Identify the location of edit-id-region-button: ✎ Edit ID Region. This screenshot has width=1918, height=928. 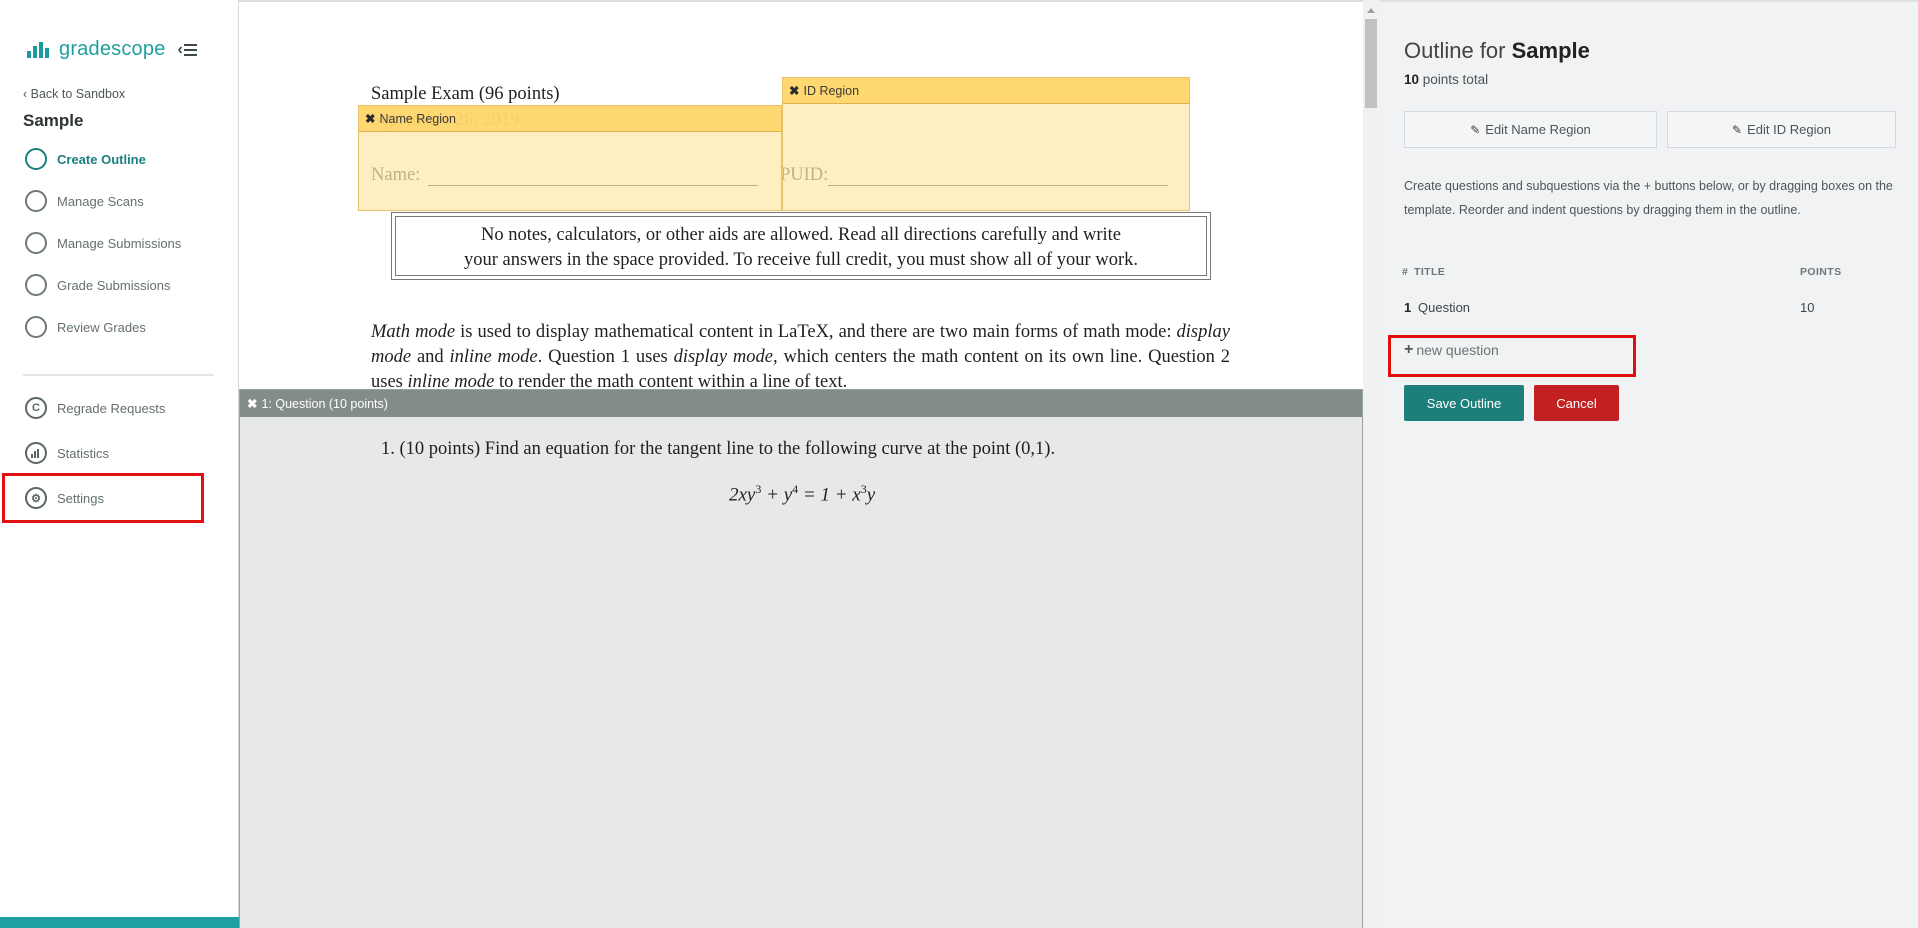
(1781, 129).